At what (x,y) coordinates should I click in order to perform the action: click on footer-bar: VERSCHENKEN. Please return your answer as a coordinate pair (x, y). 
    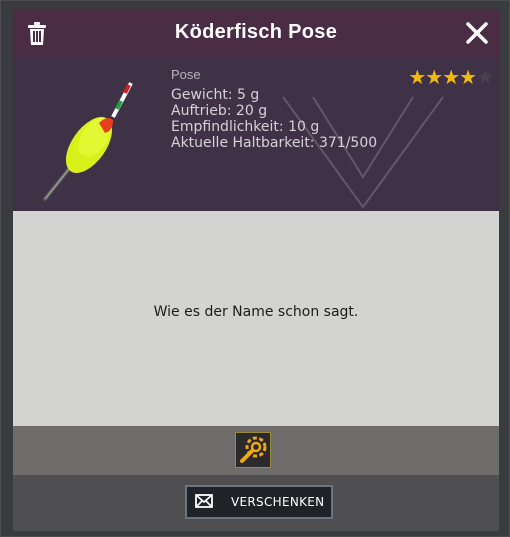
    Looking at the image, I should click on (256, 503).